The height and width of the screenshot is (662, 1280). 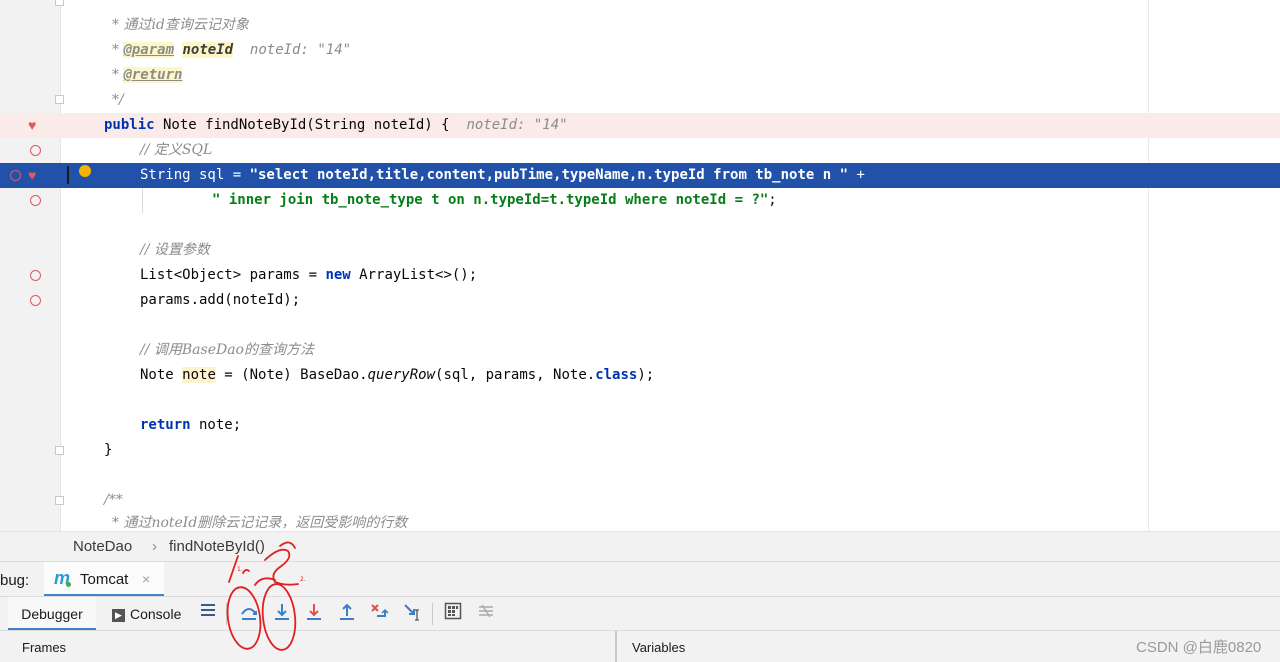 I want to click on code-text: * 通过id查询云记对象, so click(x=180, y=25).